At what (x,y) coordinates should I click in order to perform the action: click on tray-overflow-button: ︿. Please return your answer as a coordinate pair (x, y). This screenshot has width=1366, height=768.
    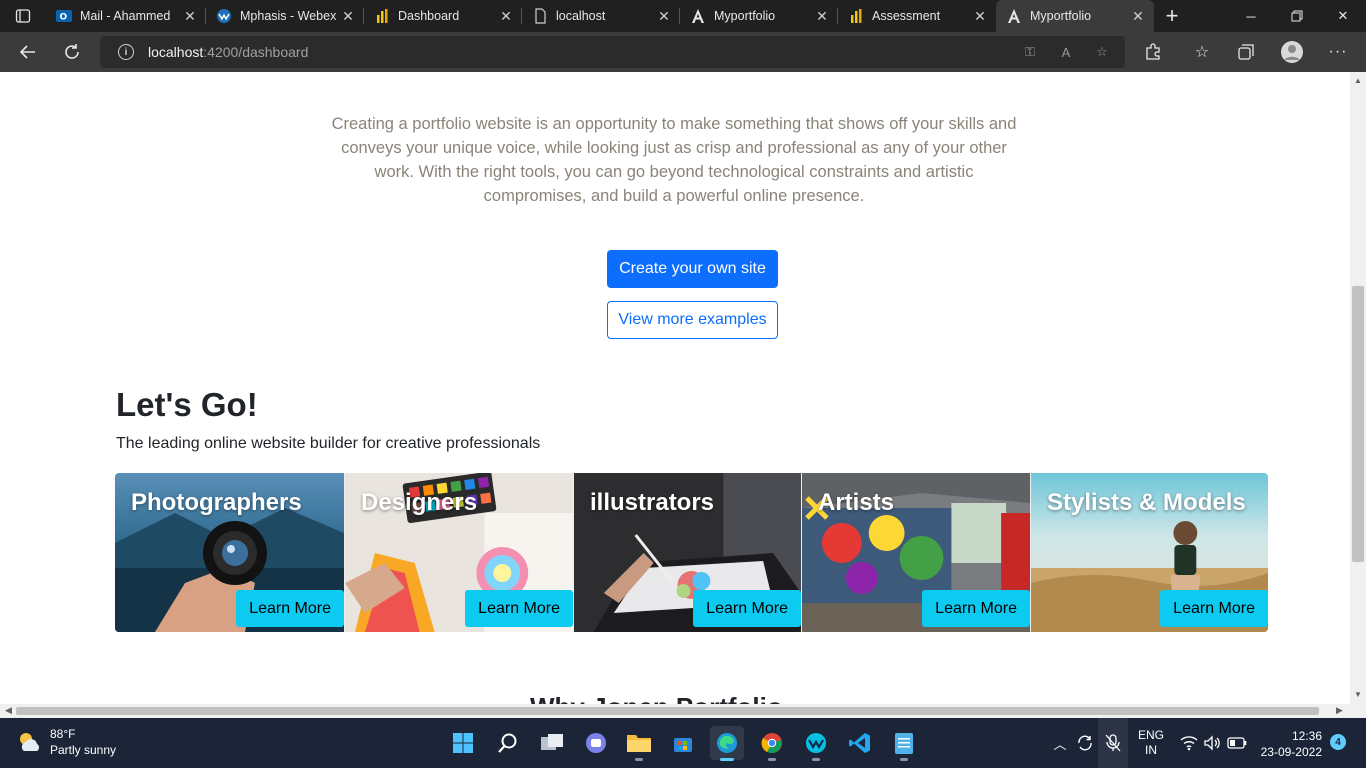
    Looking at the image, I should click on (1060, 743).